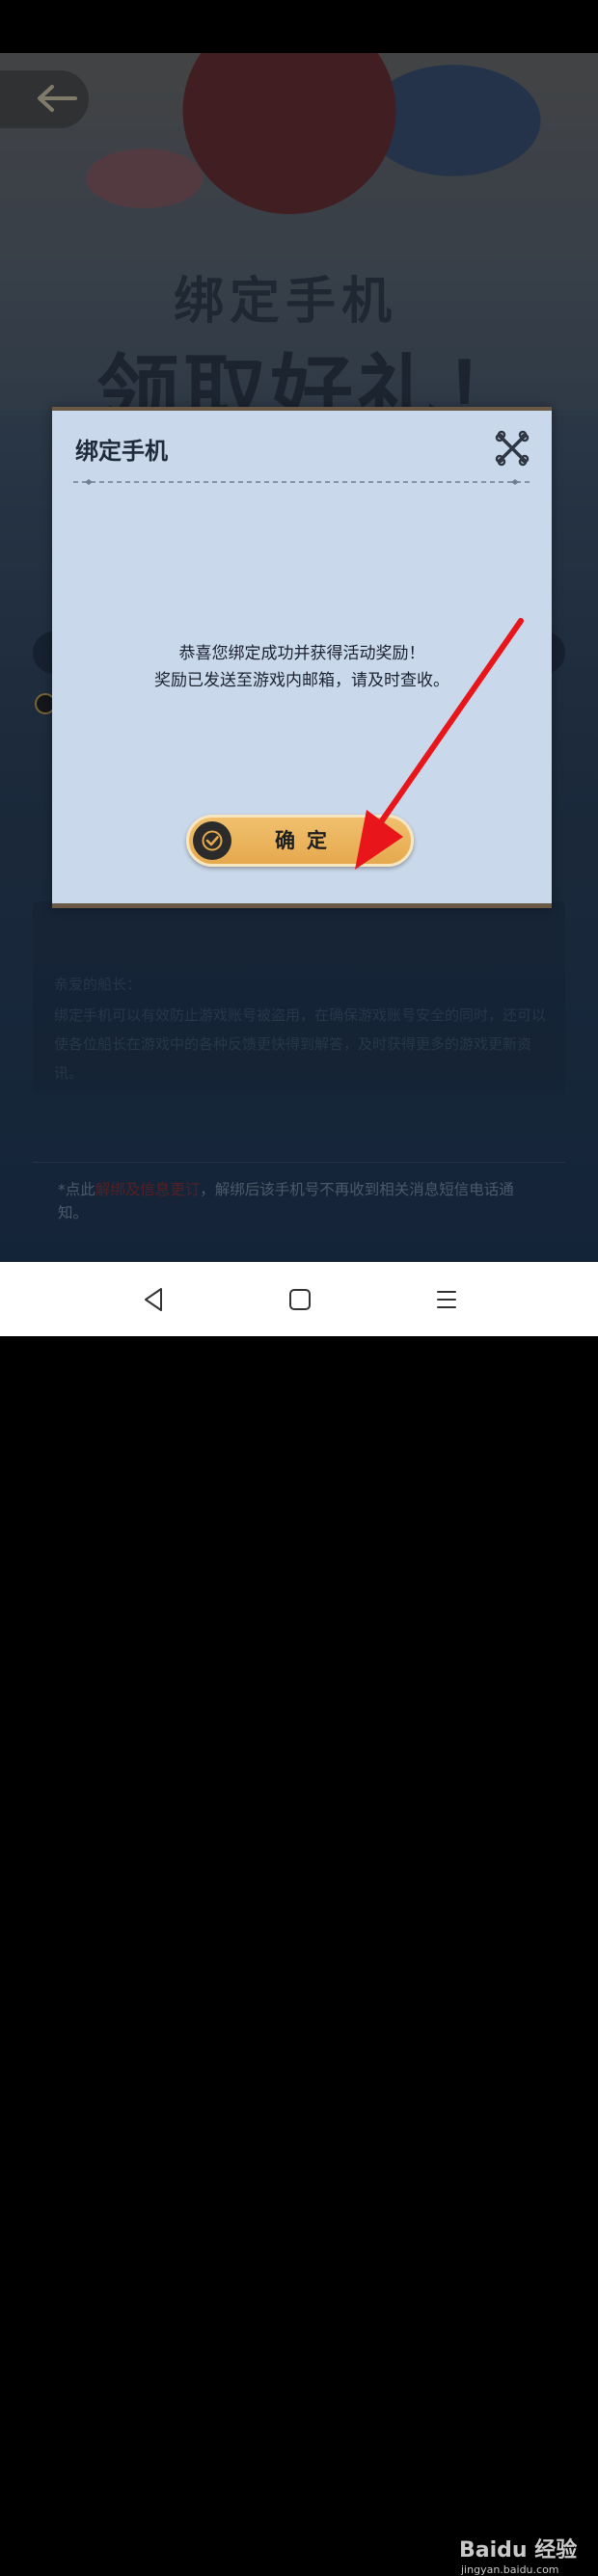 The height and width of the screenshot is (2576, 598). I want to click on baidu-watermark: Baidu 经验, so click(518, 2551).